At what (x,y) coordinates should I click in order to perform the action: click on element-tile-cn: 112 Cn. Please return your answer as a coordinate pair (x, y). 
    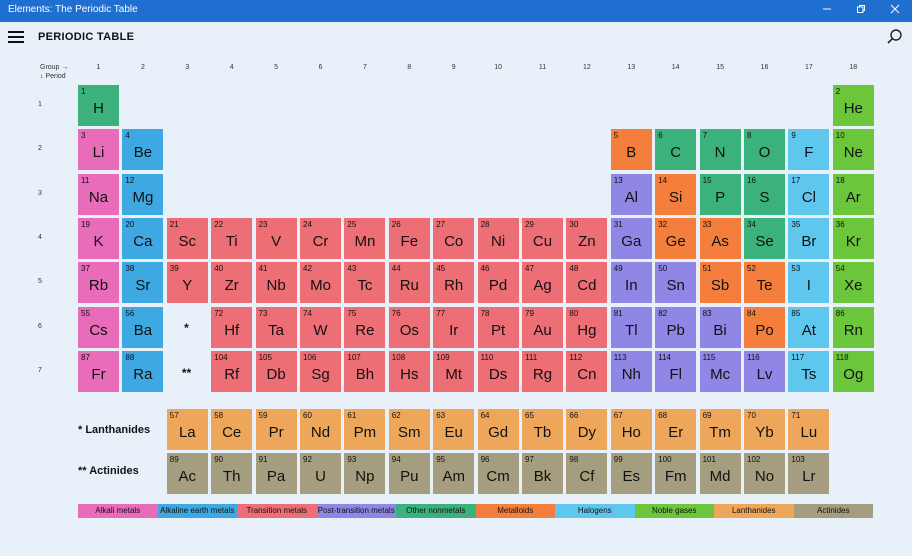
    Looking at the image, I should click on (587, 371).